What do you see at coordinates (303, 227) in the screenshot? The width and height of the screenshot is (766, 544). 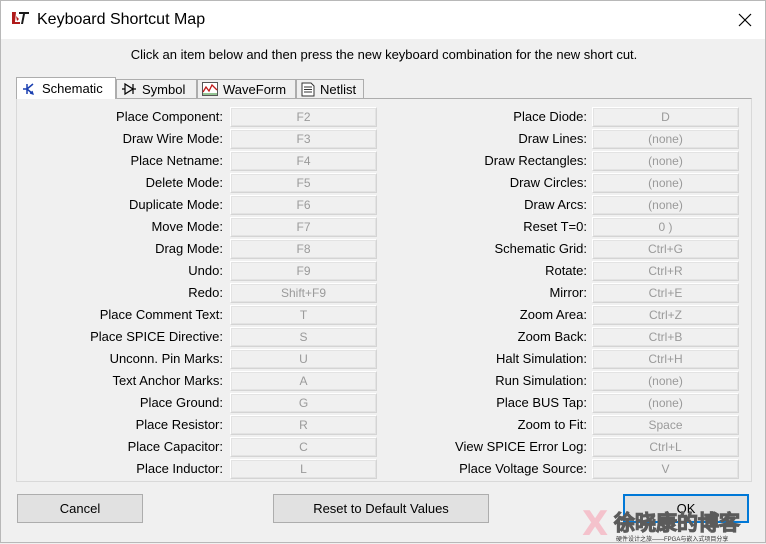 I see `shortcut-key-field: F7` at bounding box center [303, 227].